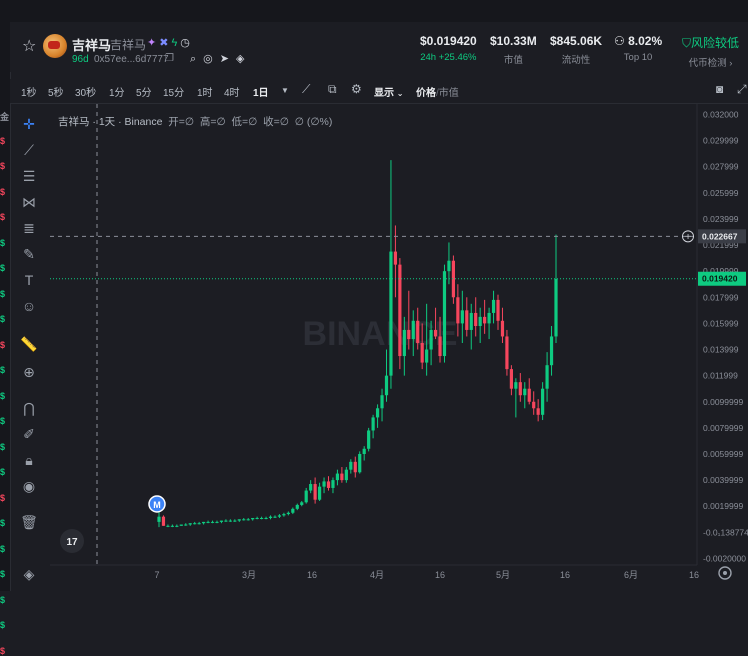  What do you see at coordinates (710, 51) in the screenshot?
I see `stat-risk: ⛉风险较低 代币检测 ›` at bounding box center [710, 51].